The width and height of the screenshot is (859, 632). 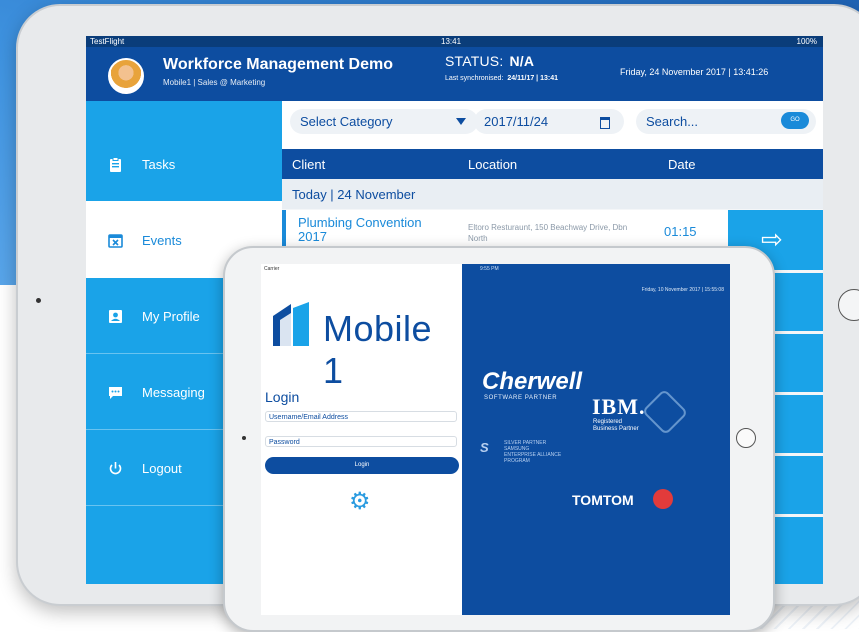 What do you see at coordinates (115, 164) in the screenshot?
I see `clipboard-icon` at bounding box center [115, 164].